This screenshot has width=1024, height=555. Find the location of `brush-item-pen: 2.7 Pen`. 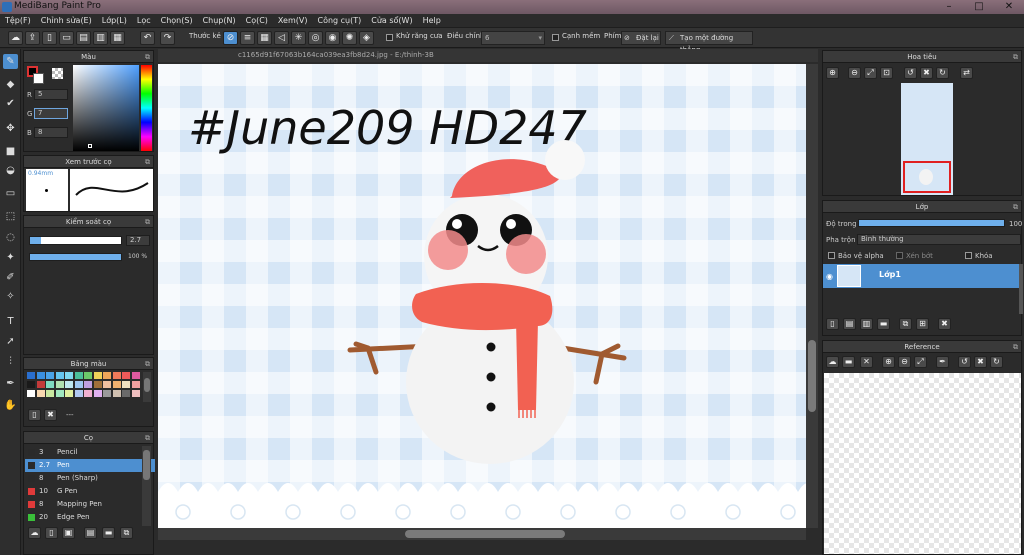

brush-item-pen: 2.7 Pen is located at coordinates (90, 465).